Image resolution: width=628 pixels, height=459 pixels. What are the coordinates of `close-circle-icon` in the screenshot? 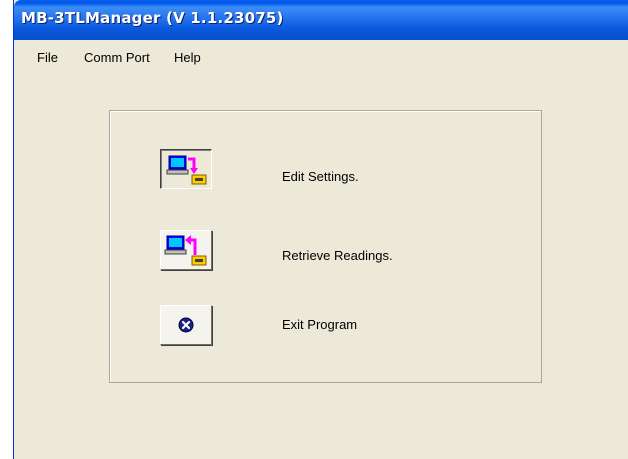 It's located at (186, 325).